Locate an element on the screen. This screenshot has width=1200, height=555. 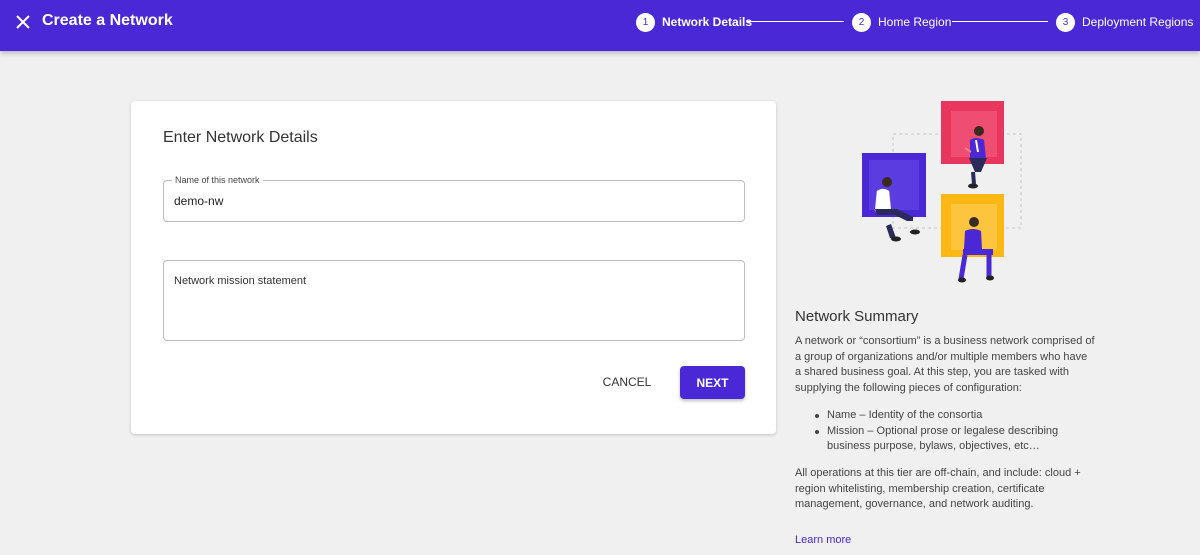
mission-statement-field: Network mission statement is located at coordinates (454, 300).